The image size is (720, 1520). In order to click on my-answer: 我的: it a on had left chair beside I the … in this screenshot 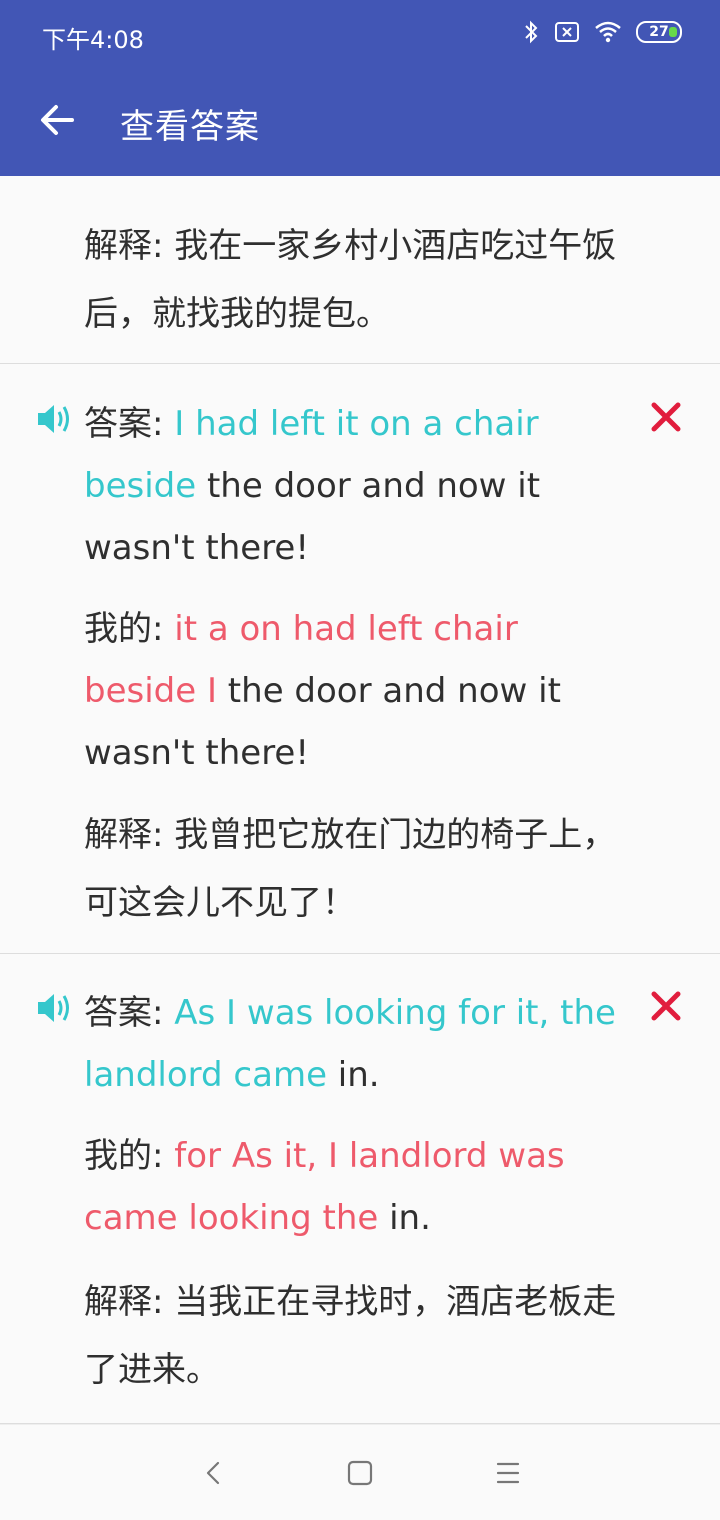, I will do `click(354, 691)`.